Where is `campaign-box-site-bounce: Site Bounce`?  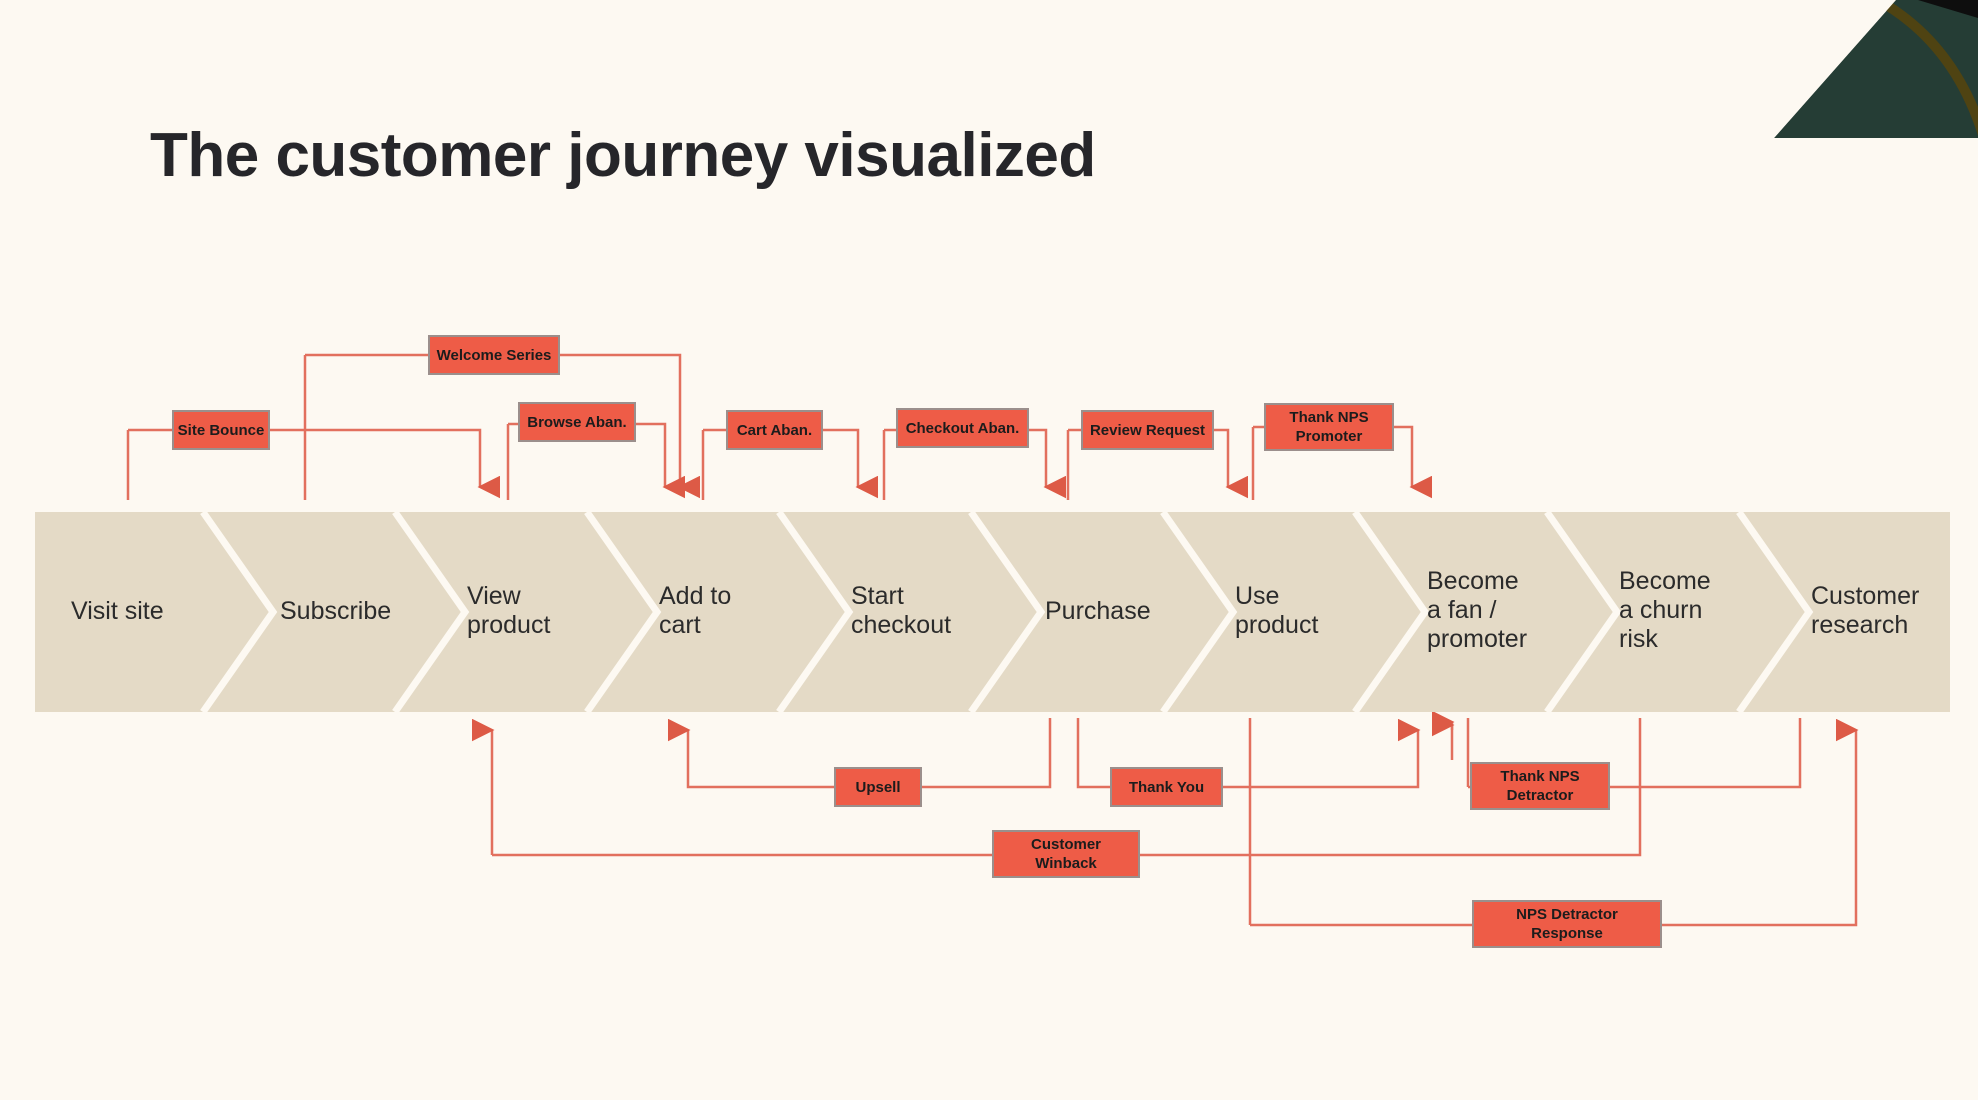
campaign-box-site-bounce: Site Bounce is located at coordinates (221, 430).